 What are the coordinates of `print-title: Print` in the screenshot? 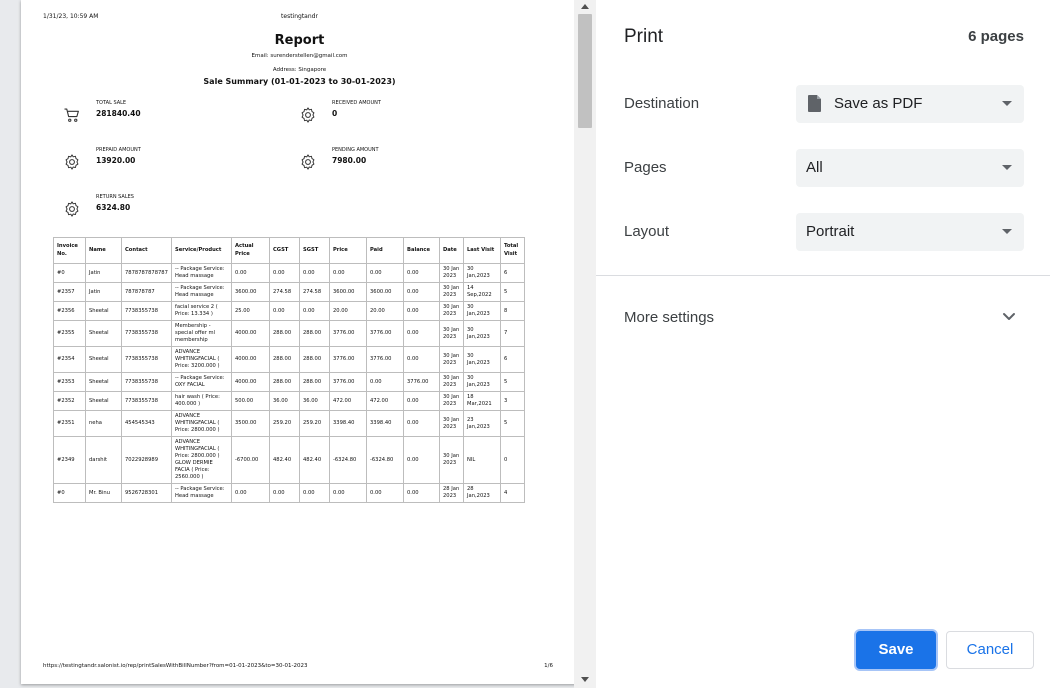 It's located at (644, 36).